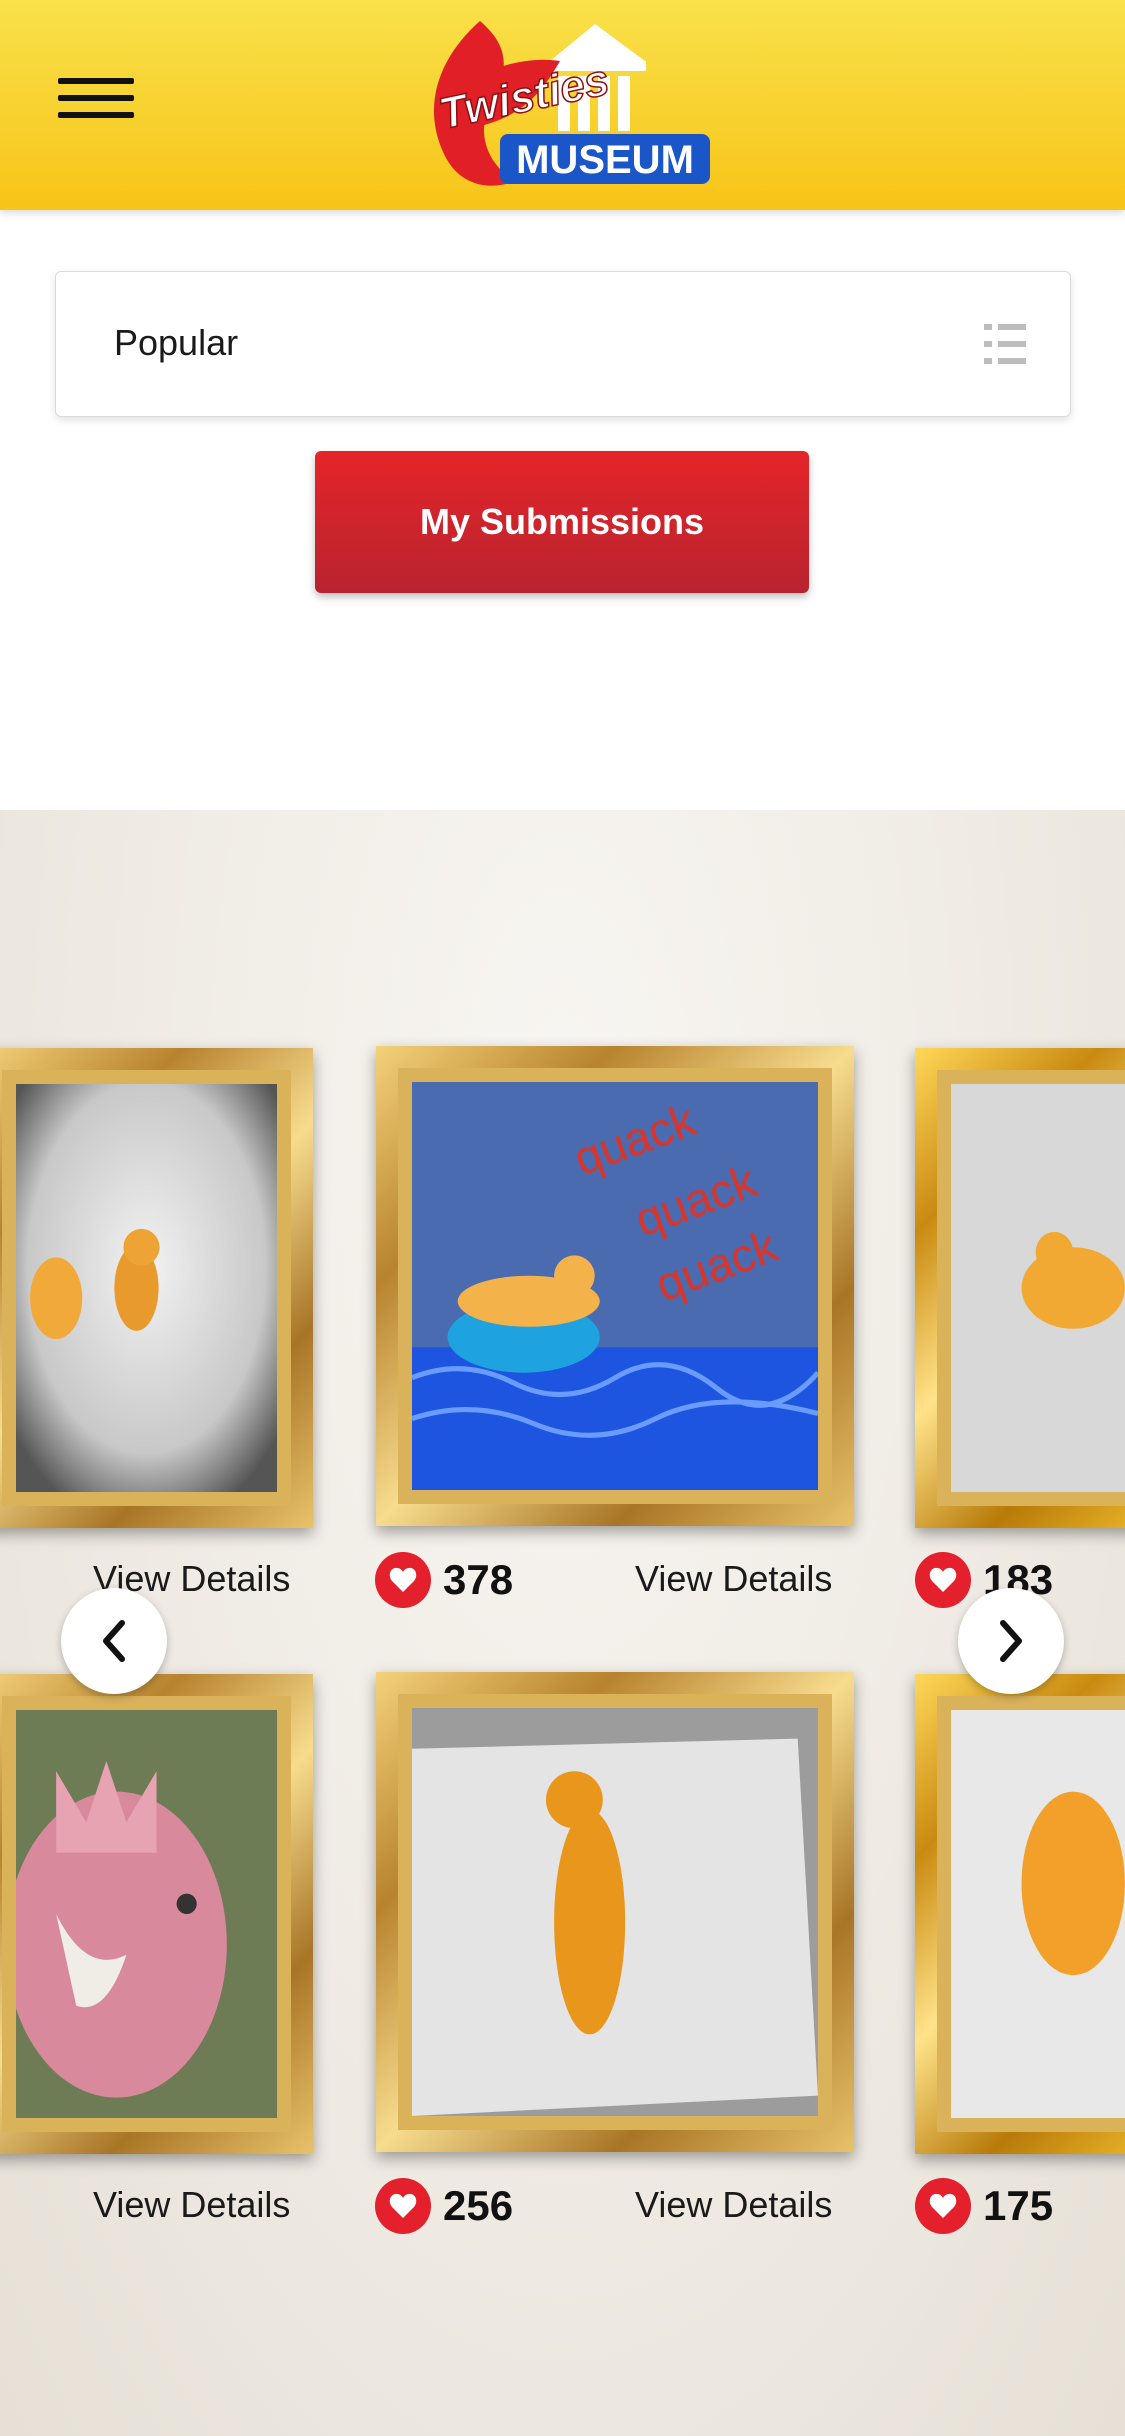 This screenshot has width=1125, height=2436. What do you see at coordinates (478, 2205) in the screenshot?
I see `like-count: 256` at bounding box center [478, 2205].